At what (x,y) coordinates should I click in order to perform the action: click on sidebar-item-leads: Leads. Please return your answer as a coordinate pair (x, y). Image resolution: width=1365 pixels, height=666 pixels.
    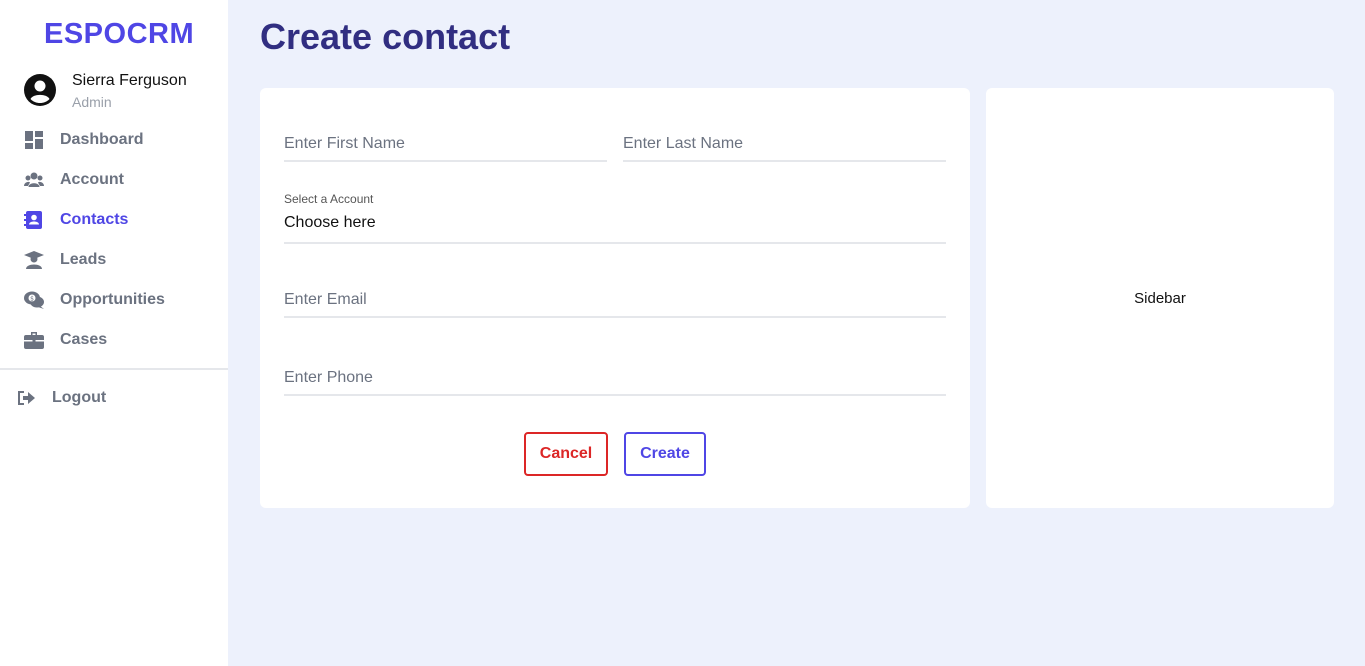
    Looking at the image, I should click on (114, 260).